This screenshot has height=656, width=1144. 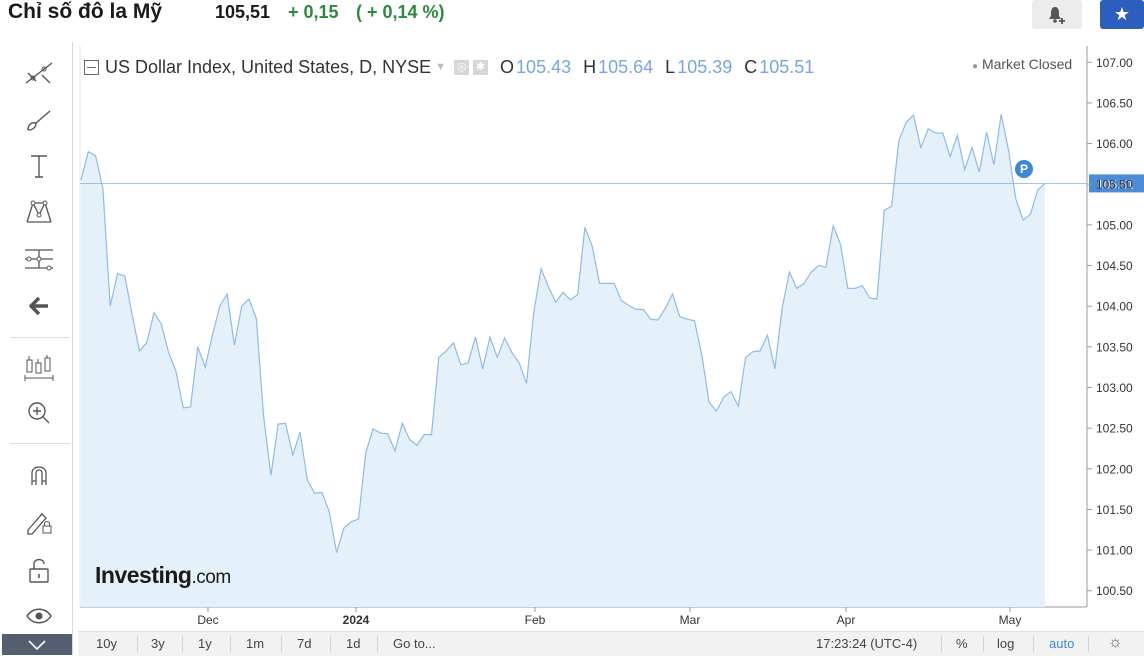 I want to click on x-tick-label: Apr, so click(x=846, y=620).